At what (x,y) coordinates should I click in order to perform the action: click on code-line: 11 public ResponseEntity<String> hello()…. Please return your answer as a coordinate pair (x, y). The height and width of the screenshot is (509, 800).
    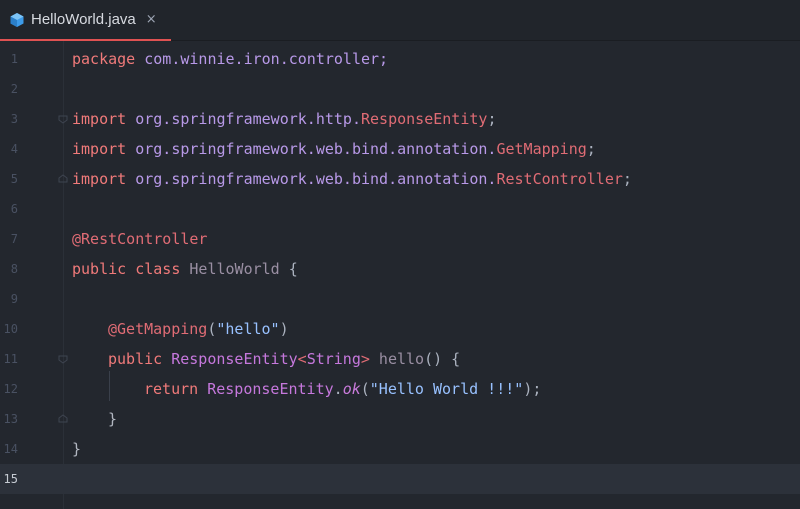
    Looking at the image, I should click on (400, 359).